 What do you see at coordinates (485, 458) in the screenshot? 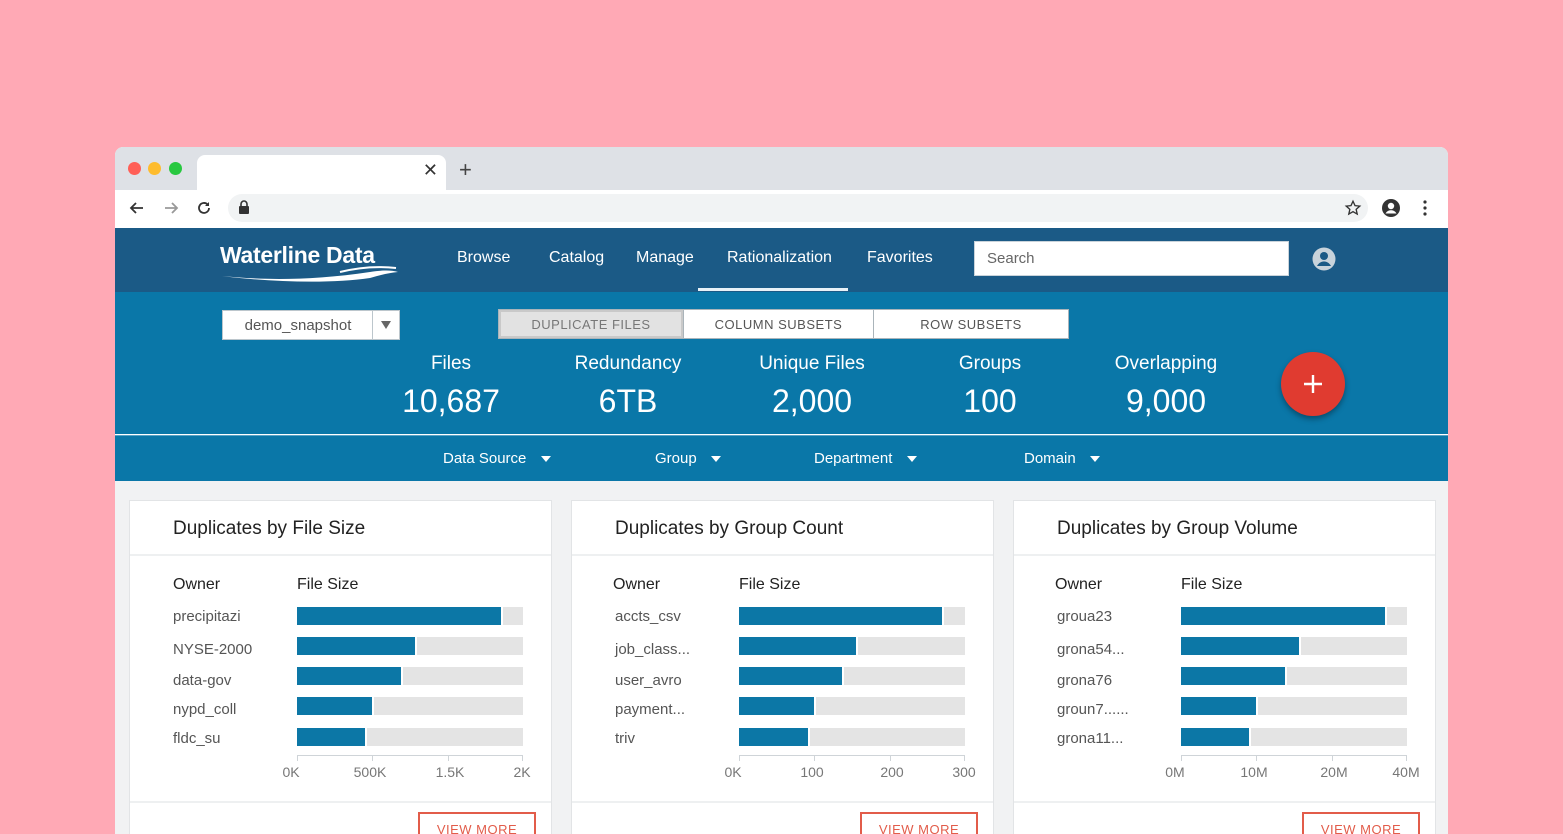
I see `filter-label: Data Source` at bounding box center [485, 458].